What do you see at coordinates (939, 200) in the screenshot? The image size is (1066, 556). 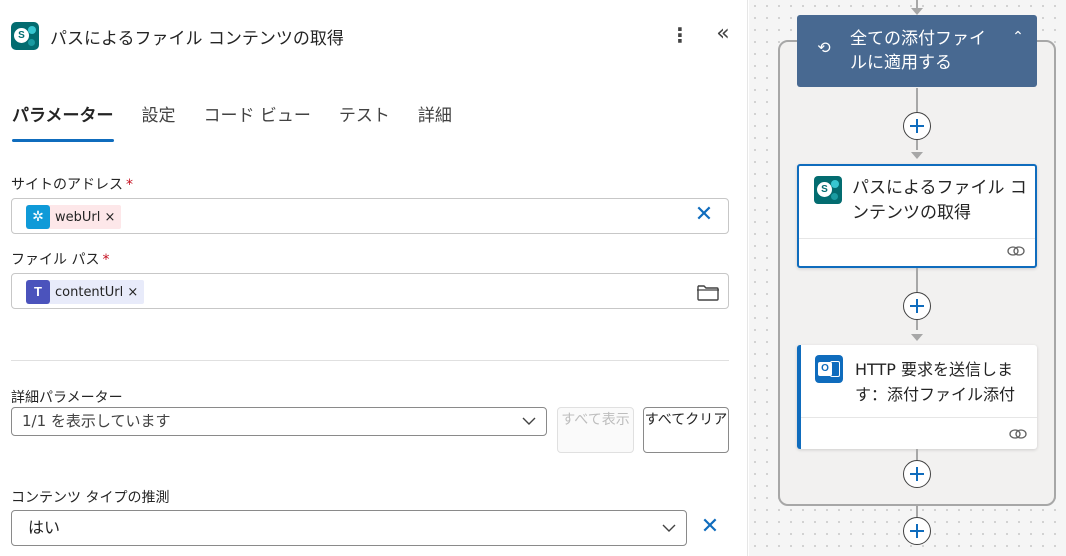 I see `card-title: パスによるファイル コンテンツの取得` at bounding box center [939, 200].